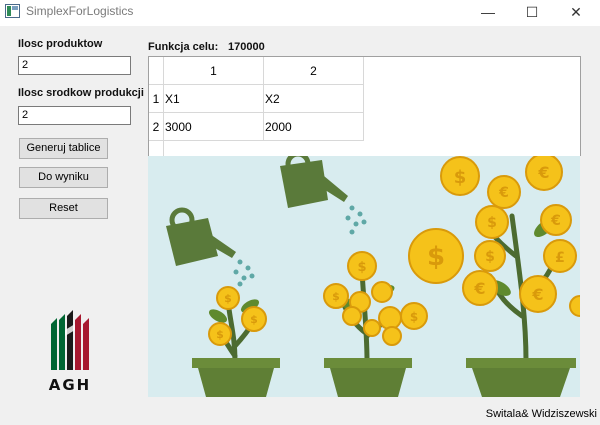 This screenshot has width=600, height=425. Describe the element at coordinates (63, 208) in the screenshot. I see `reset-button: Reset` at that location.